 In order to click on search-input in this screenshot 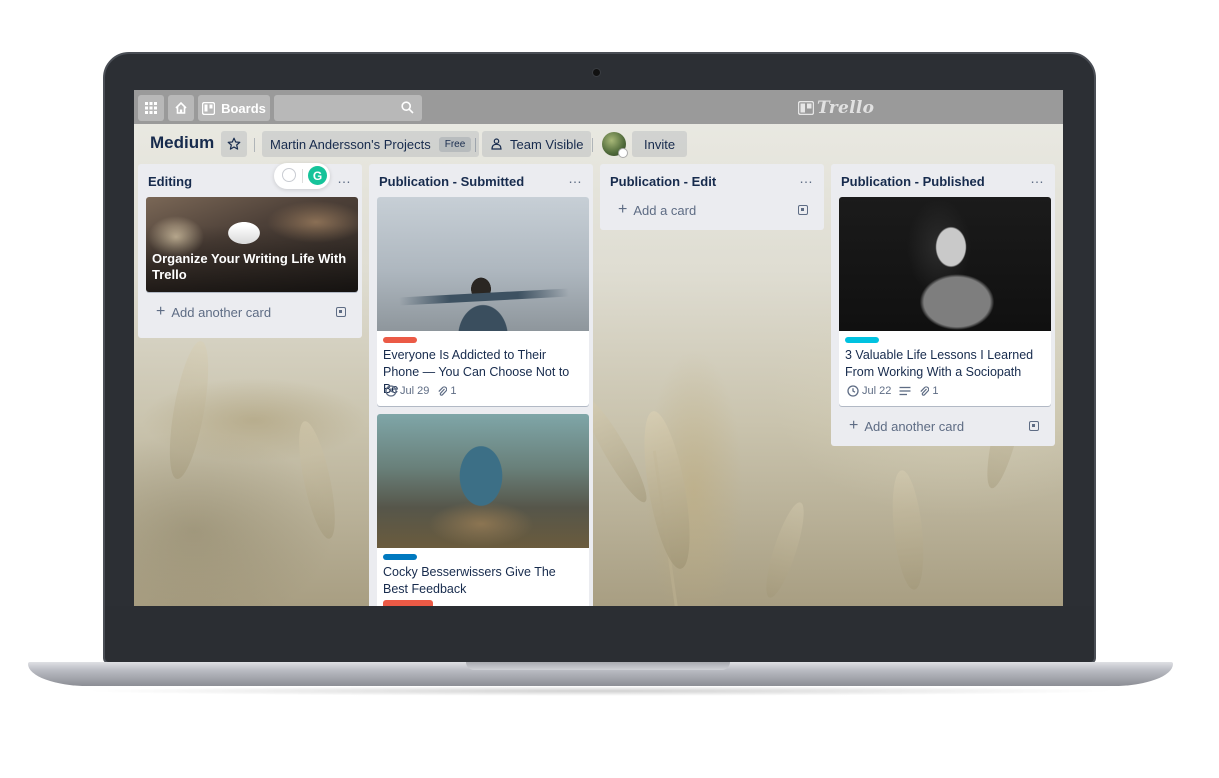, I will do `click(334, 108)`.